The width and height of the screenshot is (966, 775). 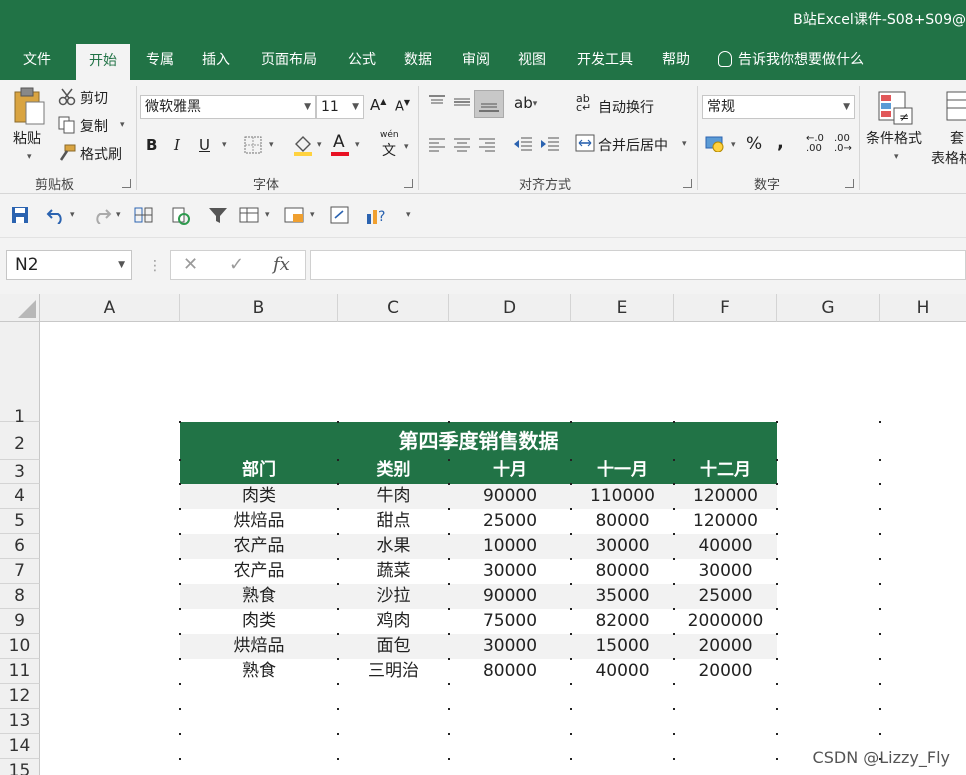 What do you see at coordinates (393, 546) in the screenshot?
I see `cell-c6: 水果` at bounding box center [393, 546].